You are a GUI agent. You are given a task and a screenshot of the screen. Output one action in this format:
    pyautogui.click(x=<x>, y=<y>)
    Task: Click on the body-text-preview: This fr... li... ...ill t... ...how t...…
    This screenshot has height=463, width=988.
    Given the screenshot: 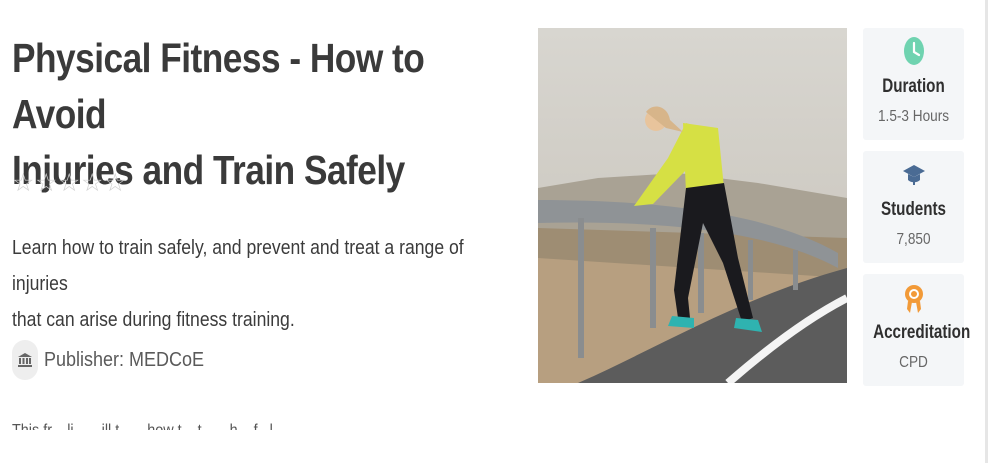 What is the action you would take?
    pyautogui.click(x=252, y=424)
    